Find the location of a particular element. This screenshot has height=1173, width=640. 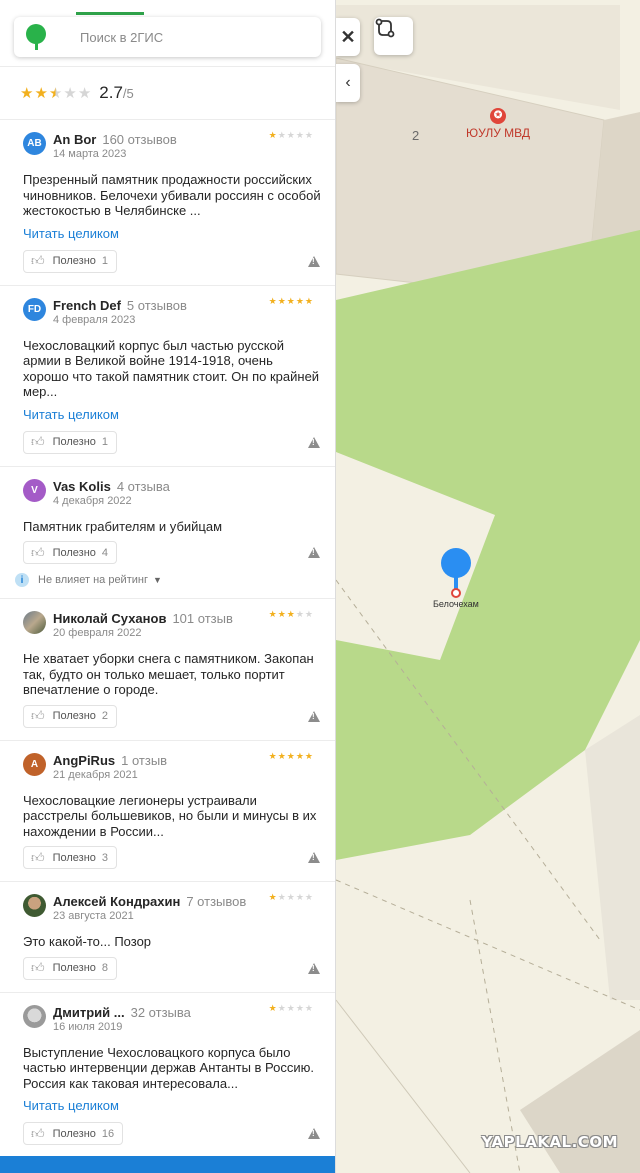

review-date: 20 февраля 2022 is located at coordinates (97, 633).